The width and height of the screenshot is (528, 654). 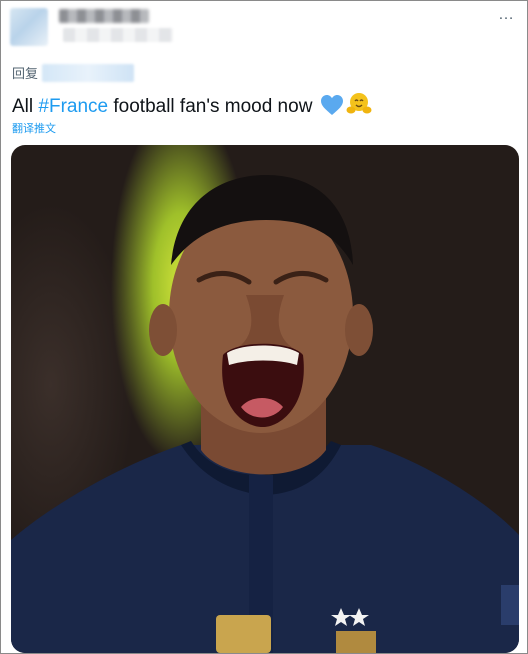 What do you see at coordinates (213, 106) in the screenshot?
I see `tweet-text-end: football fan's mood now` at bounding box center [213, 106].